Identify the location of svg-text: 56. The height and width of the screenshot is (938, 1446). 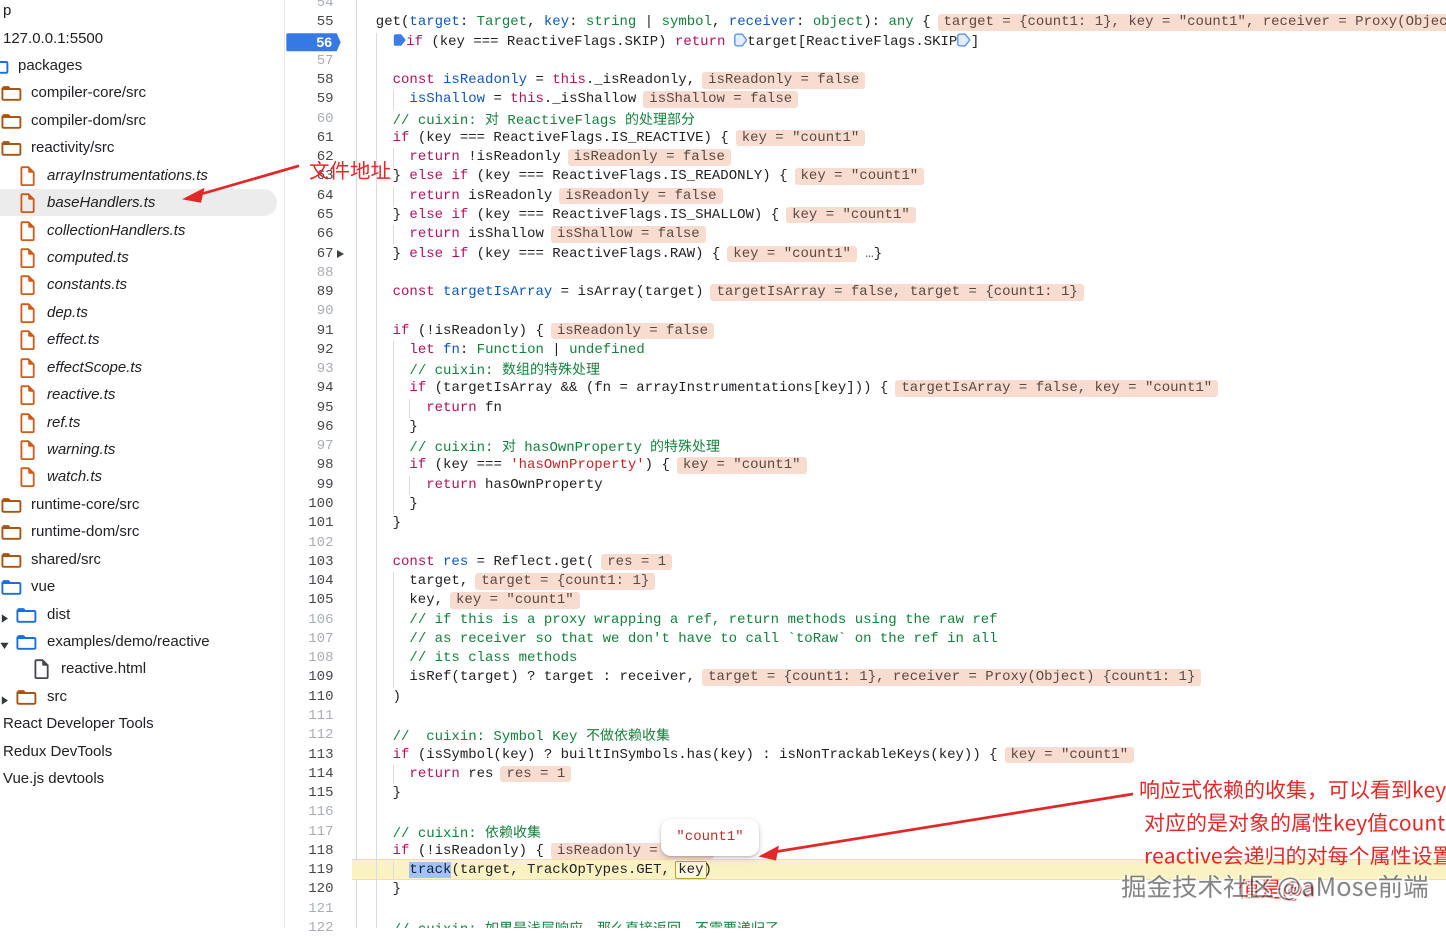
(324, 42).